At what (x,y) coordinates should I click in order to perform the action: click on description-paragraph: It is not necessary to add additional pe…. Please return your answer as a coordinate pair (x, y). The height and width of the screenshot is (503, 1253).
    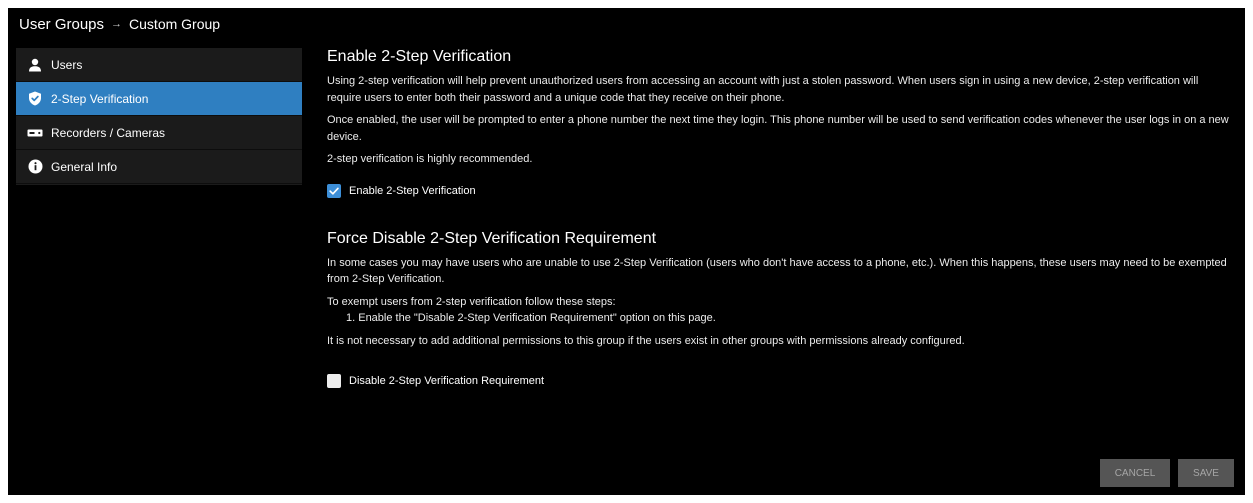
    Looking at the image, I should click on (646, 340).